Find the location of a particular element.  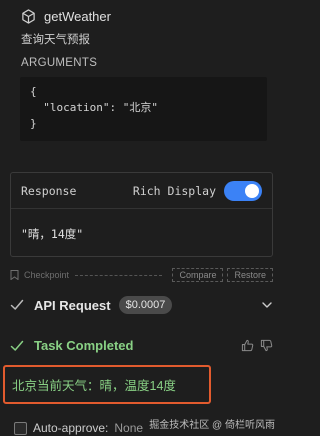

checkpoint-label: Checkpoint is located at coordinates (47, 275).